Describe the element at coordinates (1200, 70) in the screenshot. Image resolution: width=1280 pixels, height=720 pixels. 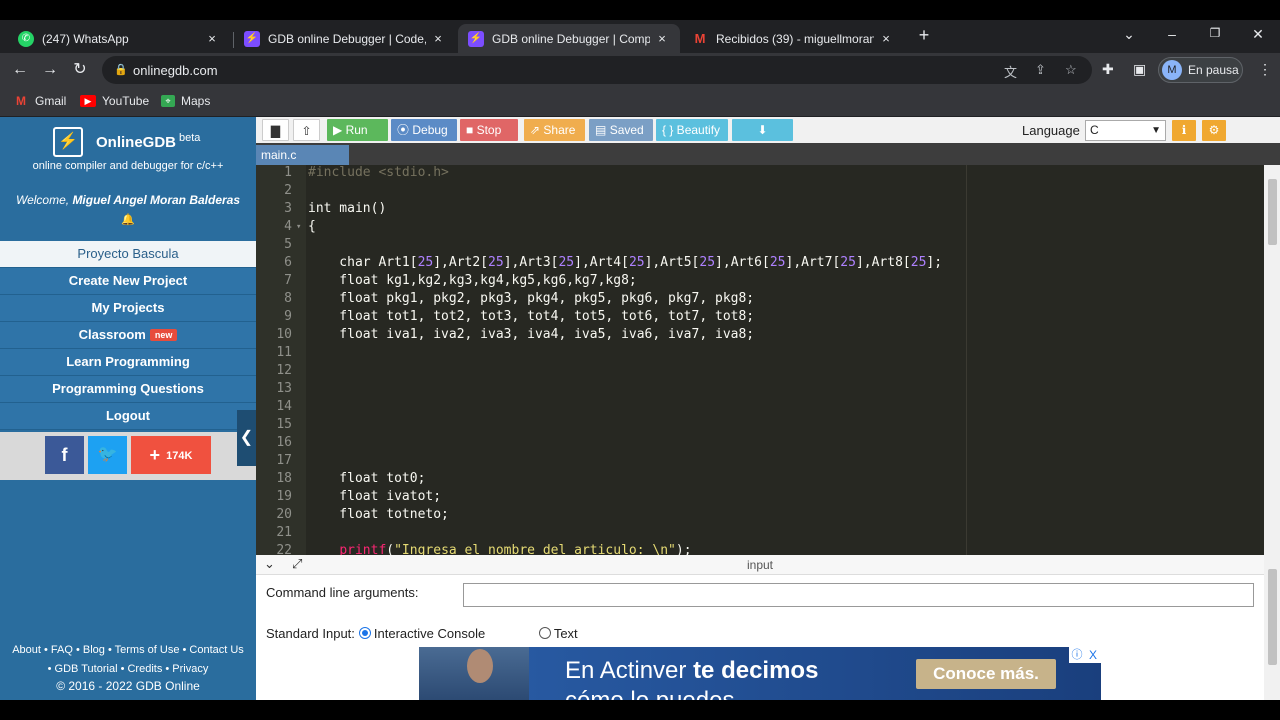
I see `profile-button: M En pausa` at that location.